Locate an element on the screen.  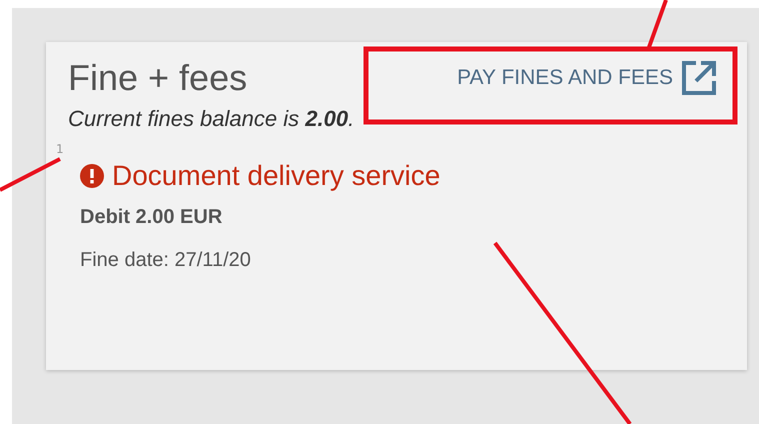
debit-amount: Debit 2.00 EUR is located at coordinates (152, 217).